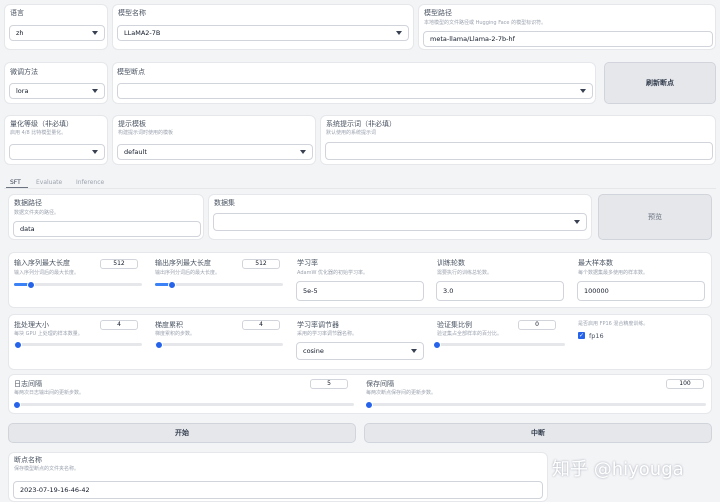 The height and width of the screenshot is (502, 720). I want to click on template-description: 构建提示词时使用的模板, so click(146, 133).